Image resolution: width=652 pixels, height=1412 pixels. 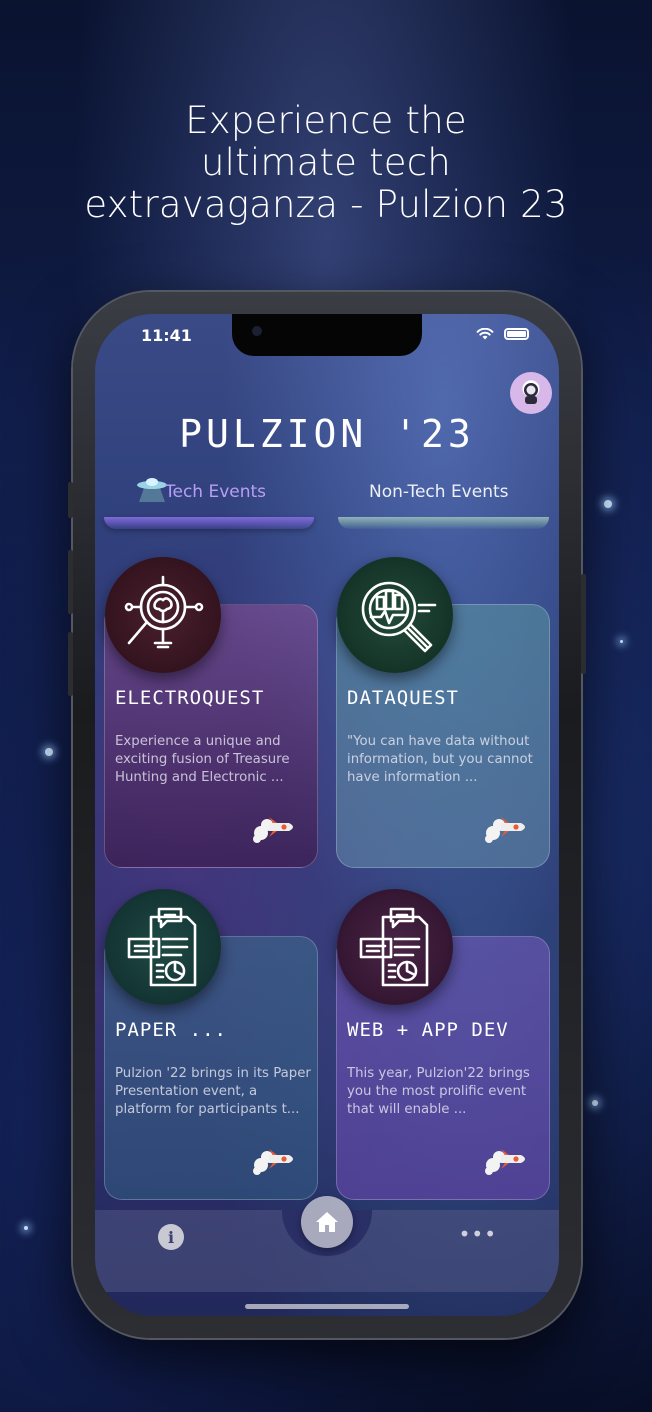 What do you see at coordinates (443, 523) in the screenshot?
I see `tab-non-tech-indicator` at bounding box center [443, 523].